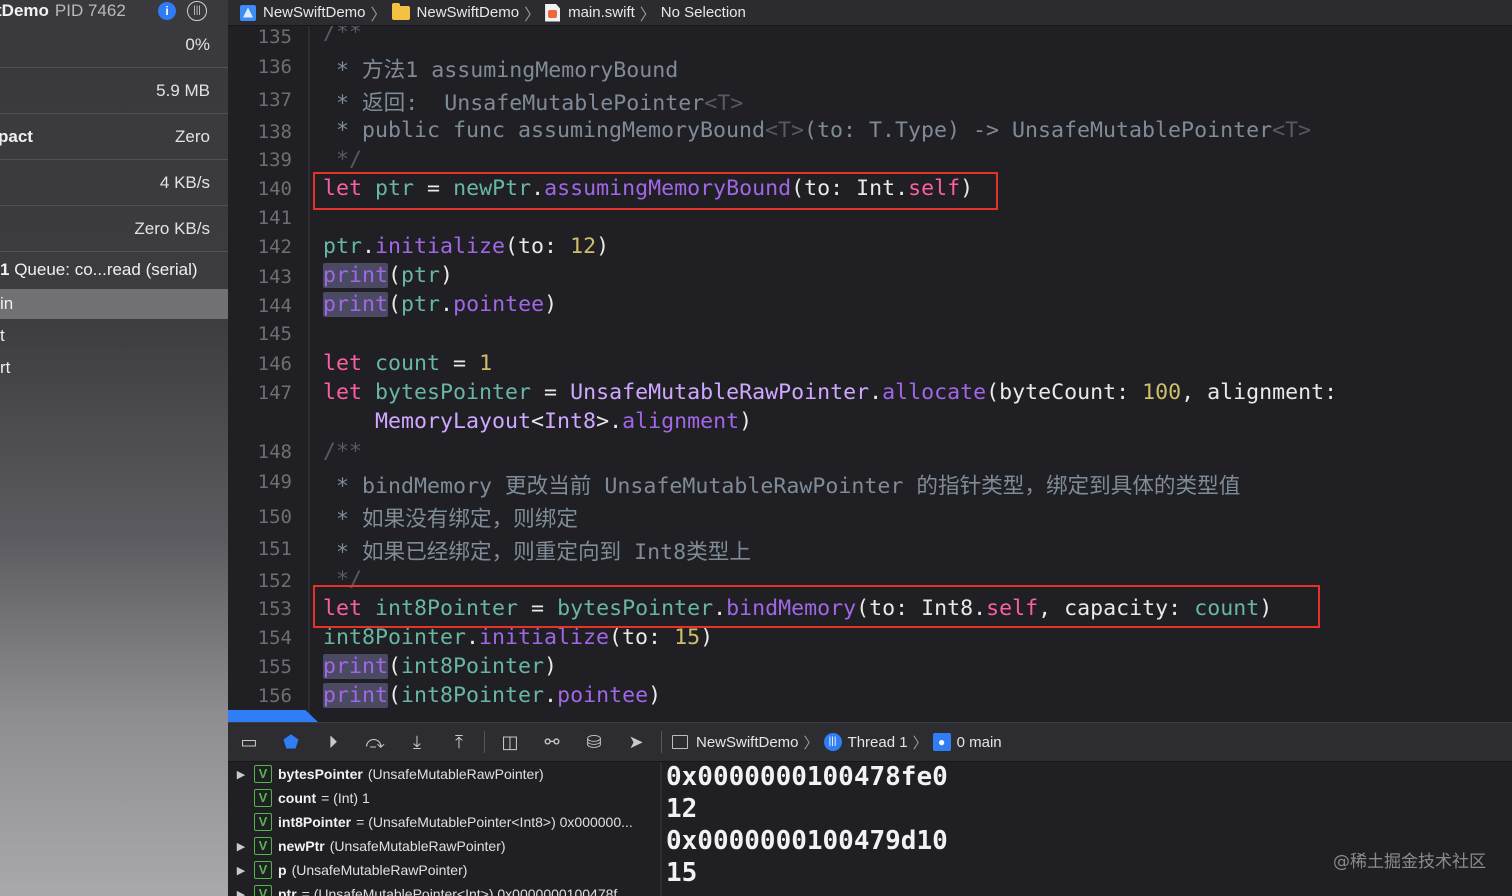 This screenshot has width=1512, height=896. I want to click on debug-target: NewSwiftDemo, so click(747, 742).